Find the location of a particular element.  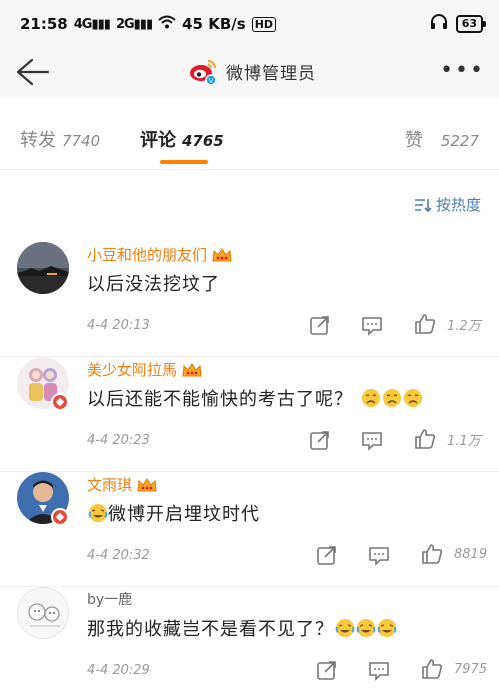

tab-repost-label: 转发 is located at coordinates (38, 140).